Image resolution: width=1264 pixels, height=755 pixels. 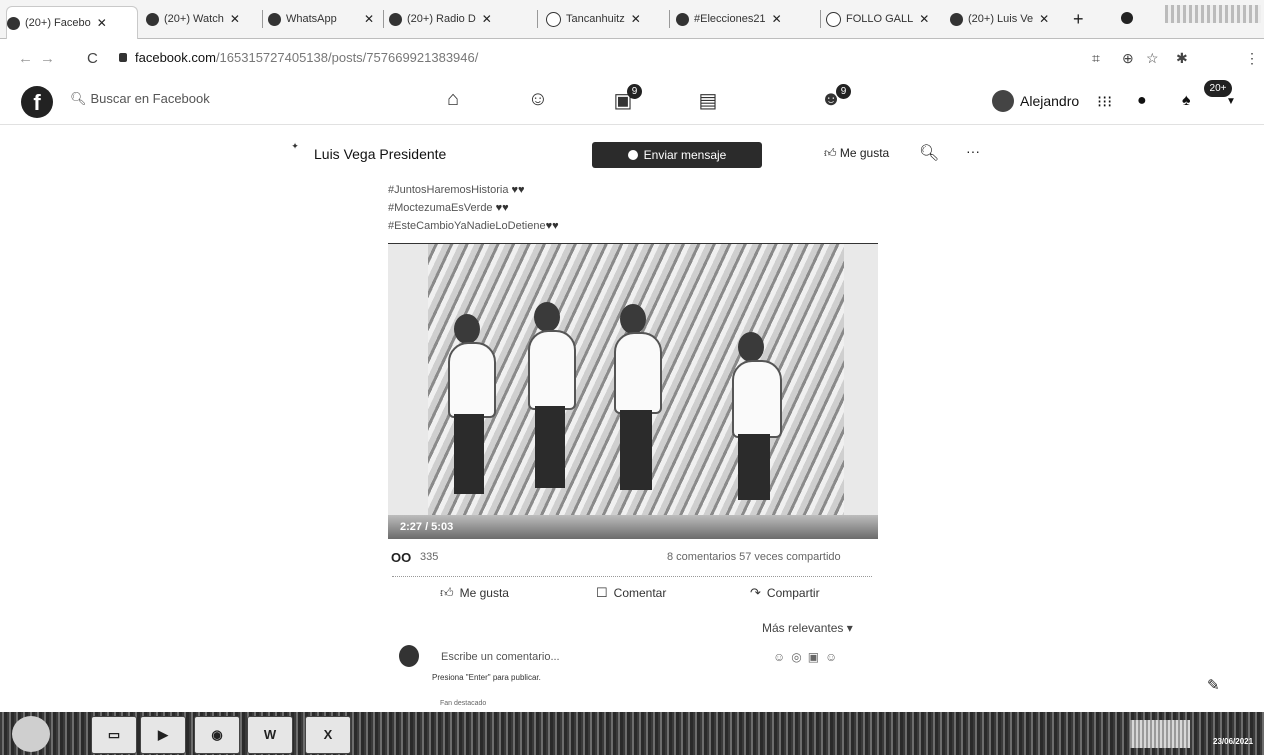 I want to click on new-message-edit-icon: ✎, so click(x=1213, y=685).